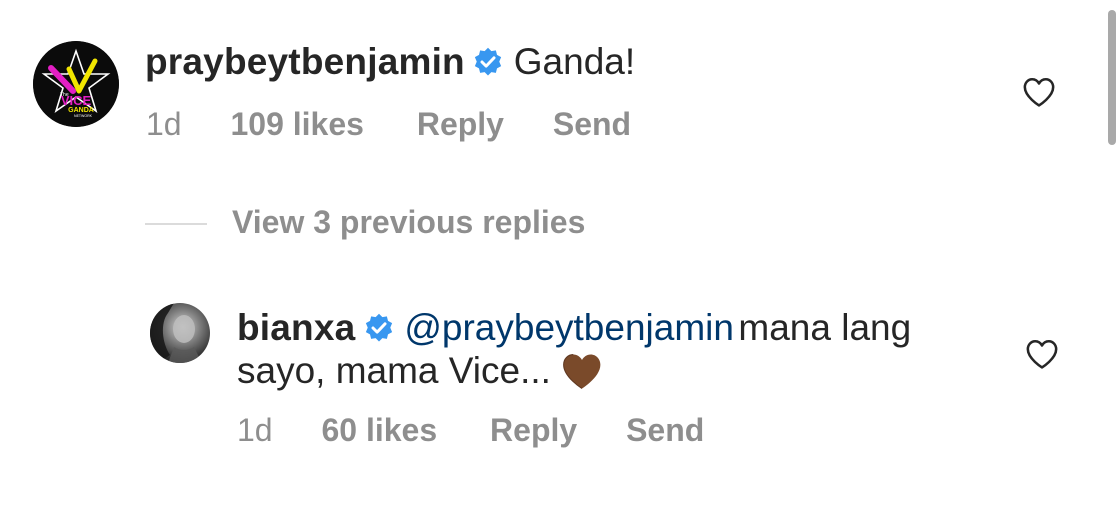 This screenshot has height=506, width=1120. I want to click on comment-text-line-1: mana lang, so click(825, 327).